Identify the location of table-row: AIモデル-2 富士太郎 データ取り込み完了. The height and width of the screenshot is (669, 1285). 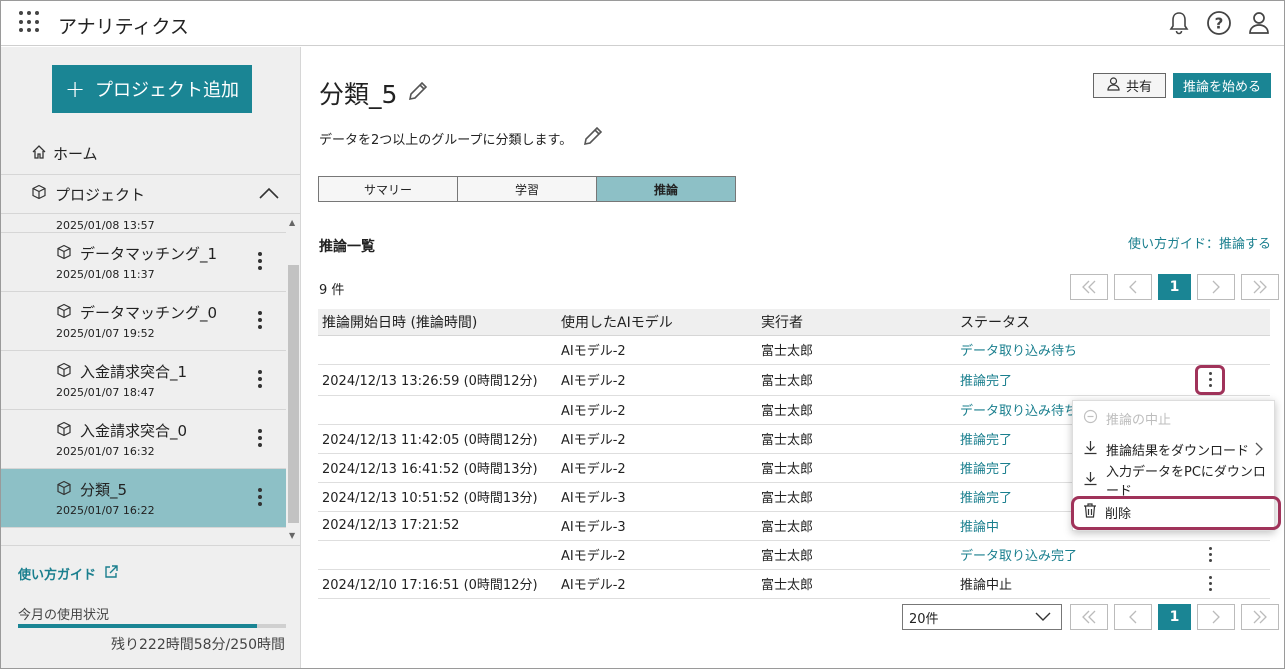
(794, 555).